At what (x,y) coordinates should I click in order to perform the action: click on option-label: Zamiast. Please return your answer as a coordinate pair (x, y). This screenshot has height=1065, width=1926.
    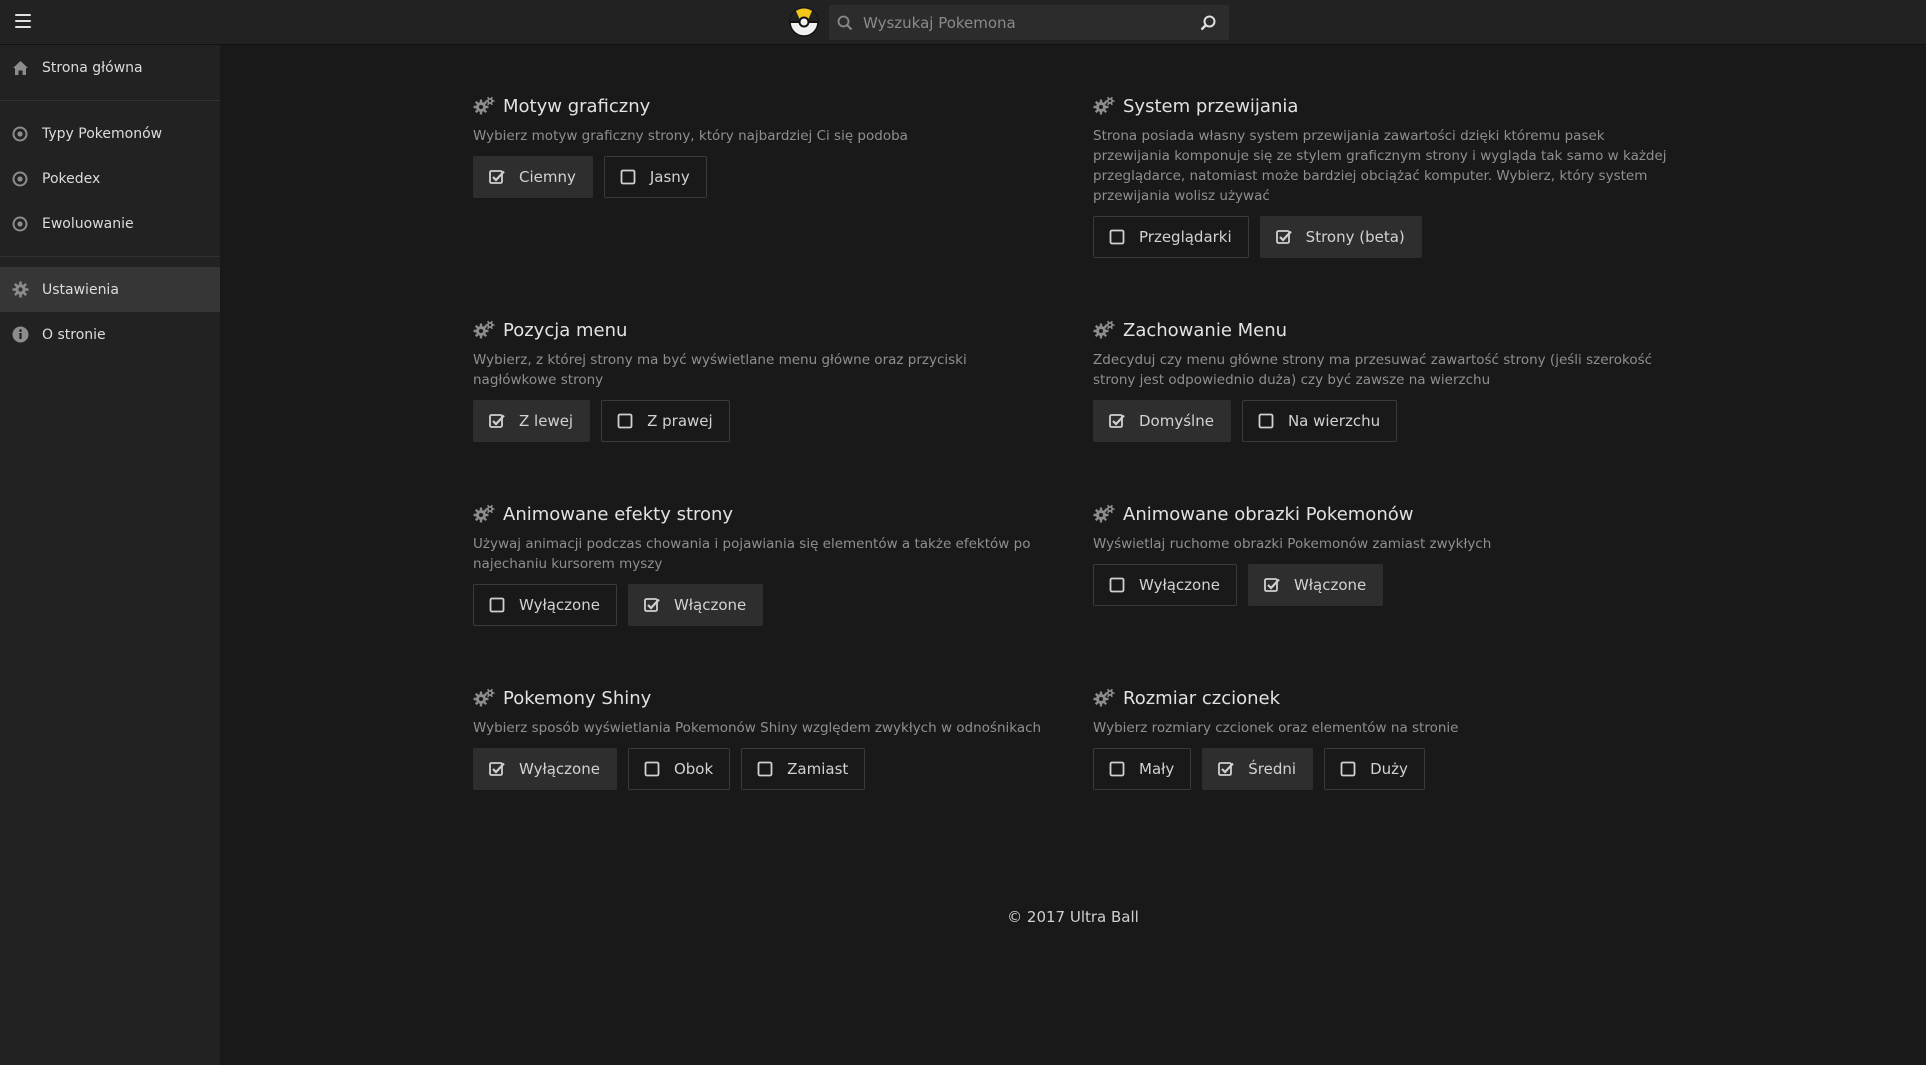
    Looking at the image, I should click on (818, 769).